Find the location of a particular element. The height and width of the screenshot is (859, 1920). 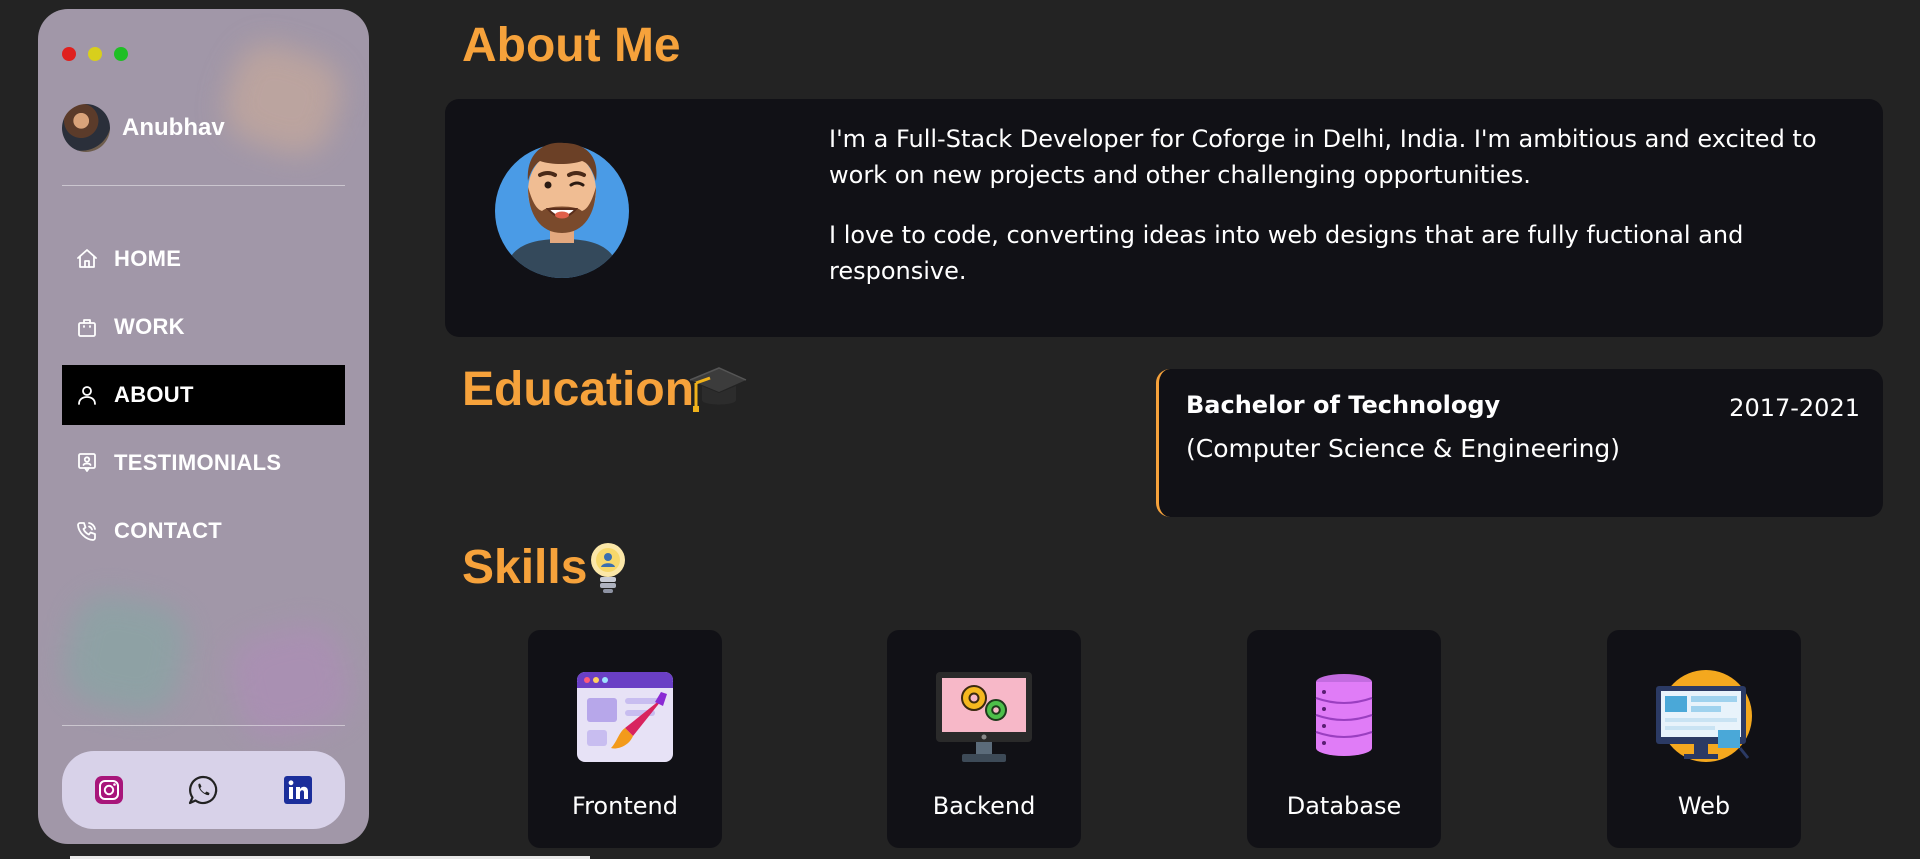

skill-card-backend: Backend is located at coordinates (984, 739).